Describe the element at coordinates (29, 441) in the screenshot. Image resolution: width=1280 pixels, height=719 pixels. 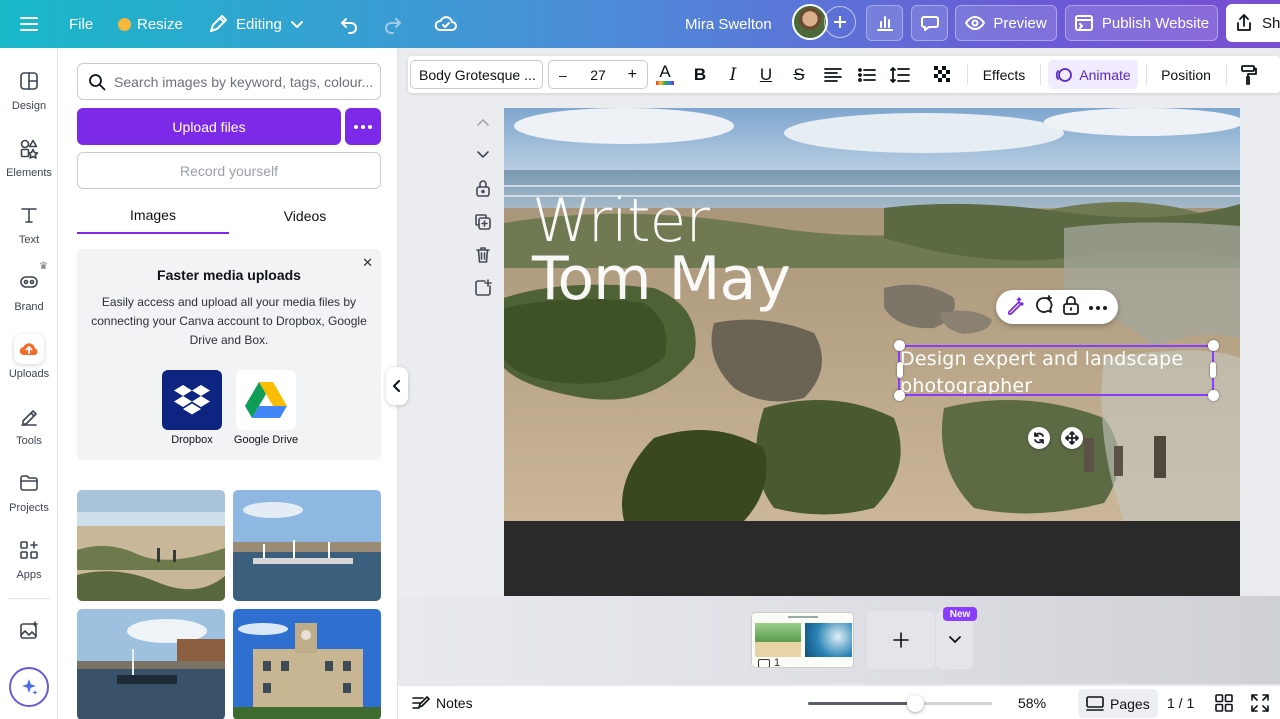
I see `rail-label: Tools` at that location.